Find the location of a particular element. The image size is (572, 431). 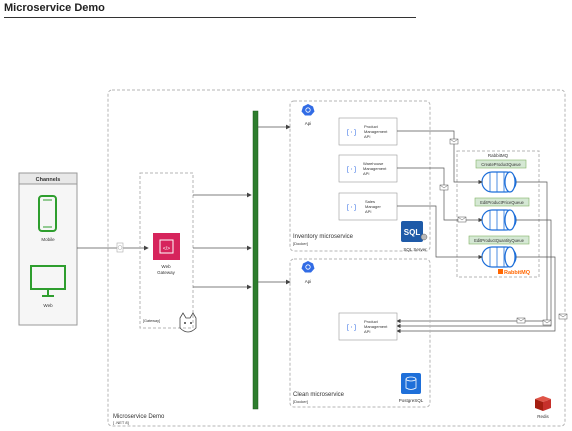

rabbitmq-logo-icon is located at coordinates (500, 271).